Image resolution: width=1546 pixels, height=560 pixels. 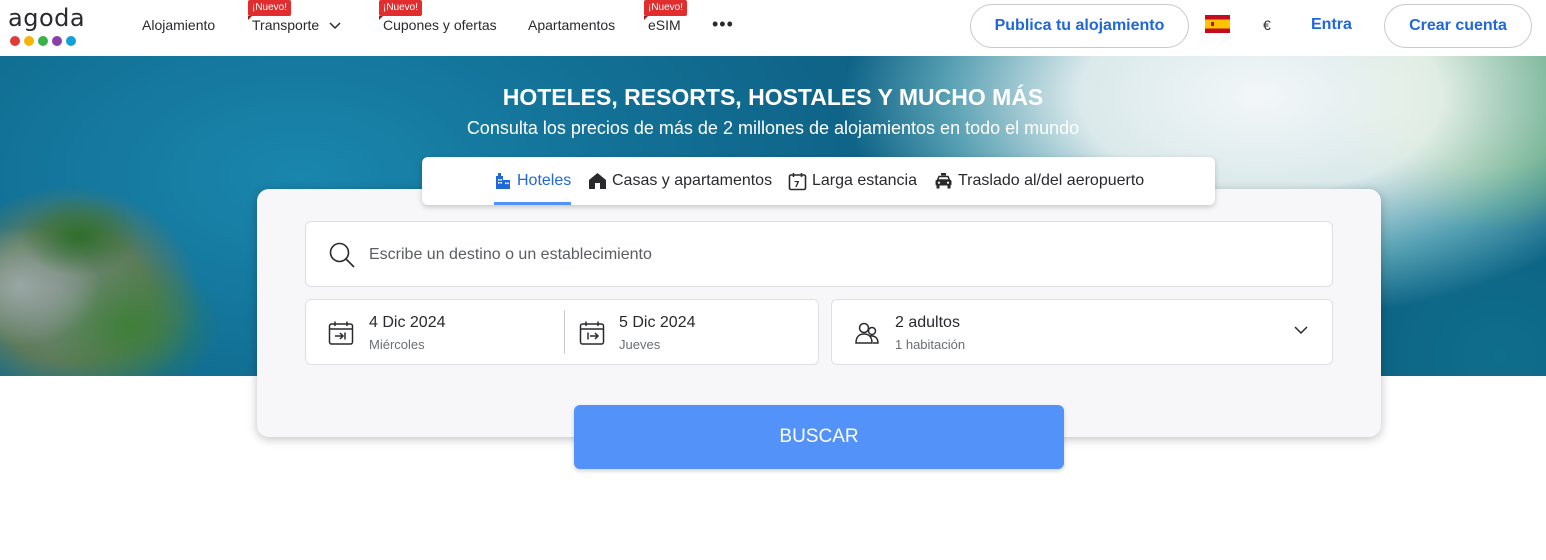 What do you see at coordinates (1079, 26) in the screenshot?
I see `list-property-button: Publica tu alojamiento` at bounding box center [1079, 26].